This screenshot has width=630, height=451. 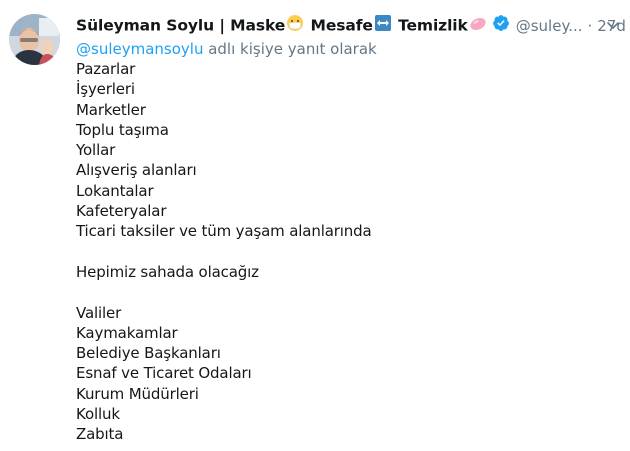 I want to click on avatar, so click(x=34, y=39).